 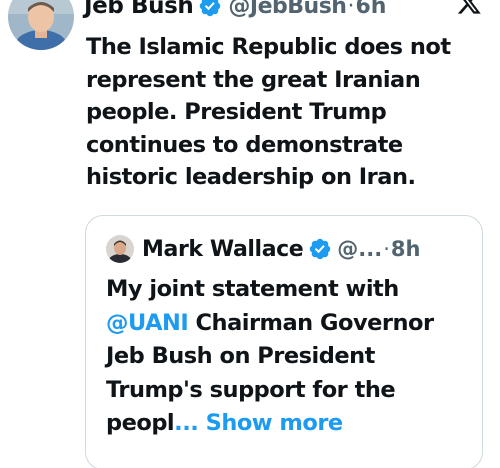 I want to click on quoted-tweet-header: Mark Wallace @... · 8h, so click(x=263, y=249).